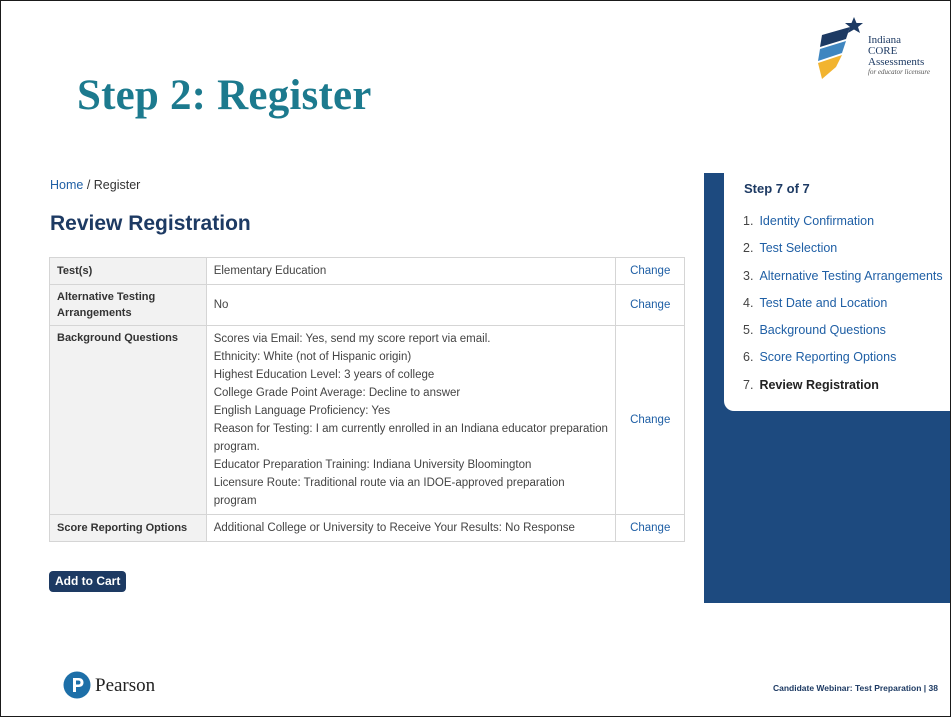 The width and height of the screenshot is (951, 717). What do you see at coordinates (843, 248) in the screenshot?
I see `step-item: 2. Test Selection` at bounding box center [843, 248].